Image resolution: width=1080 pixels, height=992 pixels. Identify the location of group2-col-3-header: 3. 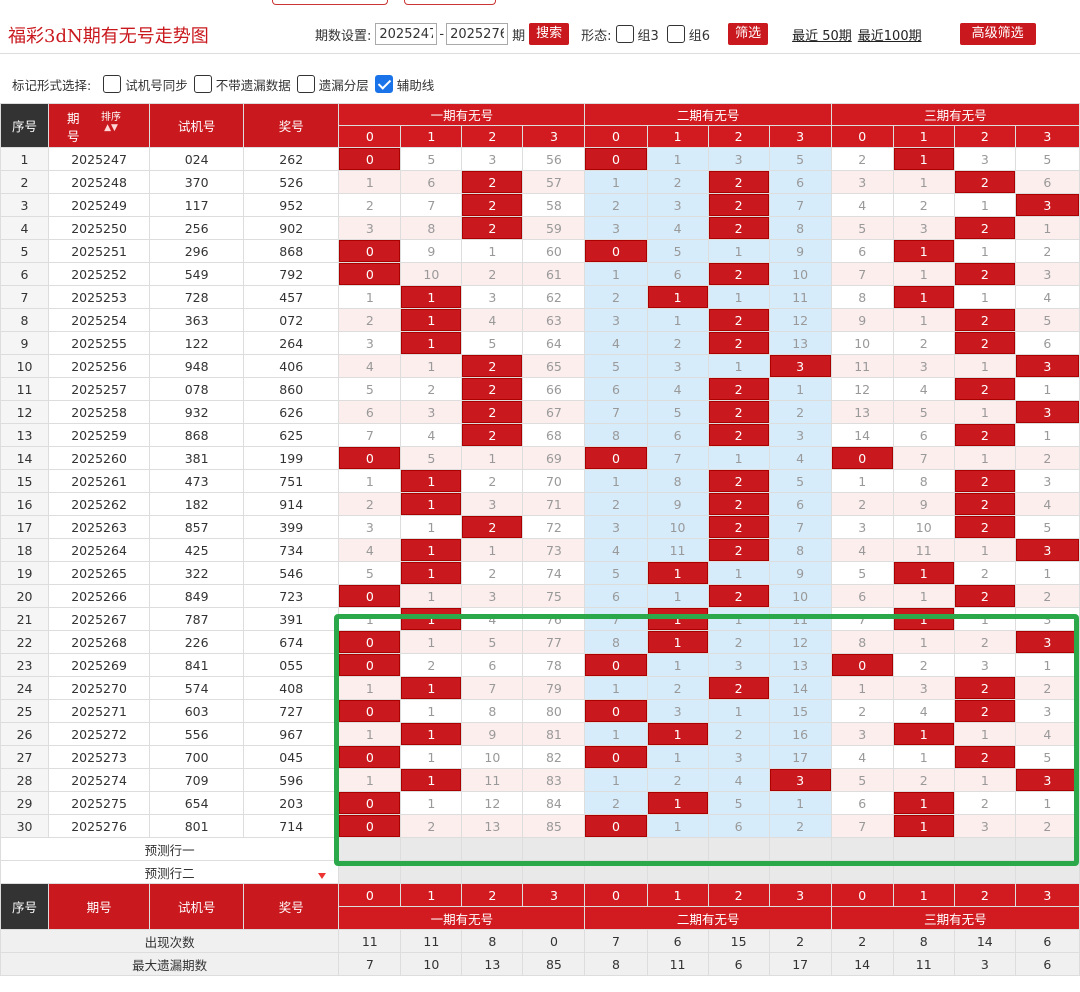
(800, 136).